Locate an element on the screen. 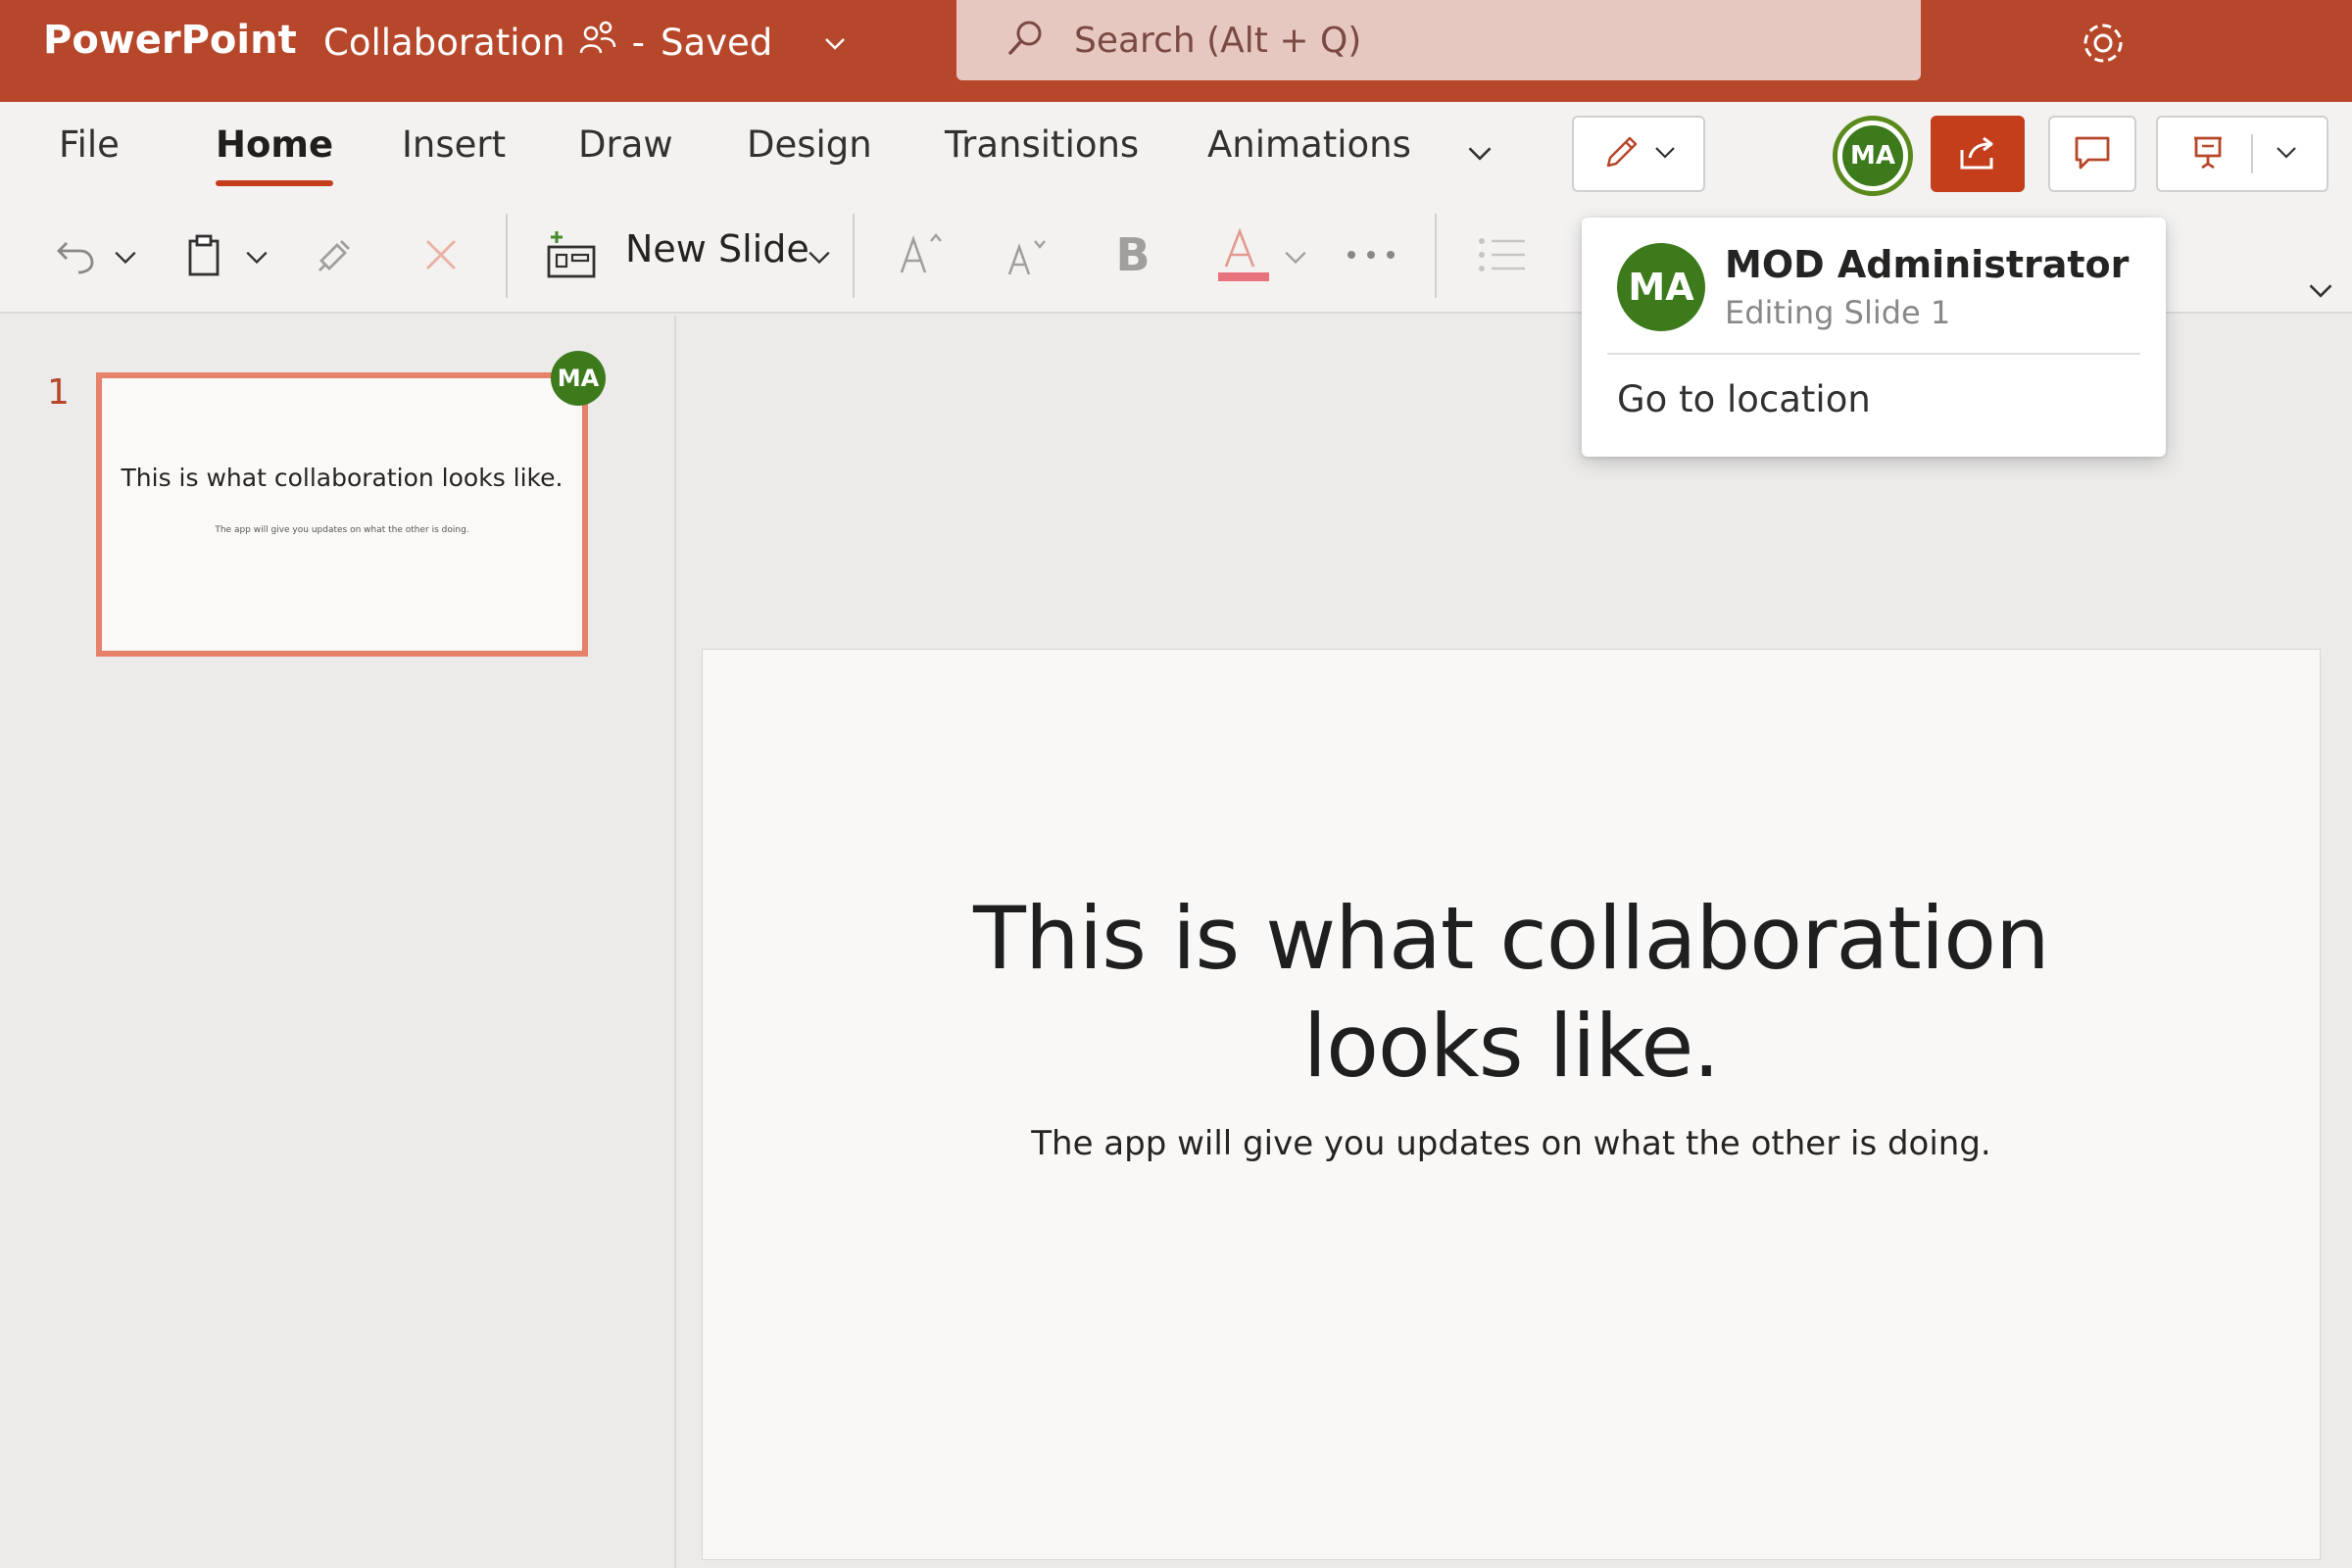  undo-icon is located at coordinates (76, 254).